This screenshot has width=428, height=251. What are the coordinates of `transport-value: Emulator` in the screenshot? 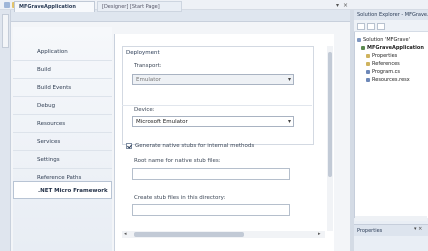 It's located at (148, 80).